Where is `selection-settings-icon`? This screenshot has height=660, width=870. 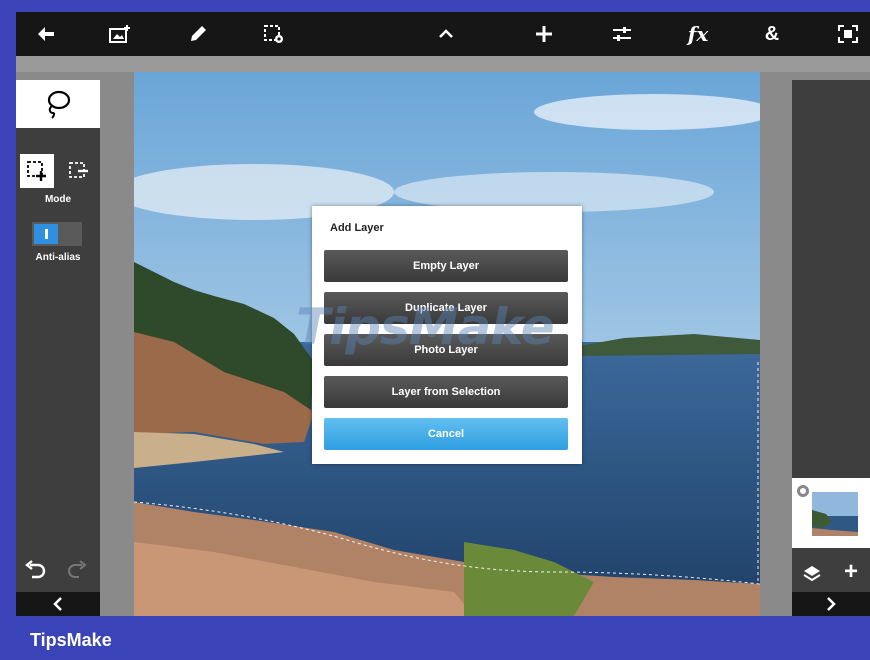 selection-settings-icon is located at coordinates (274, 34).